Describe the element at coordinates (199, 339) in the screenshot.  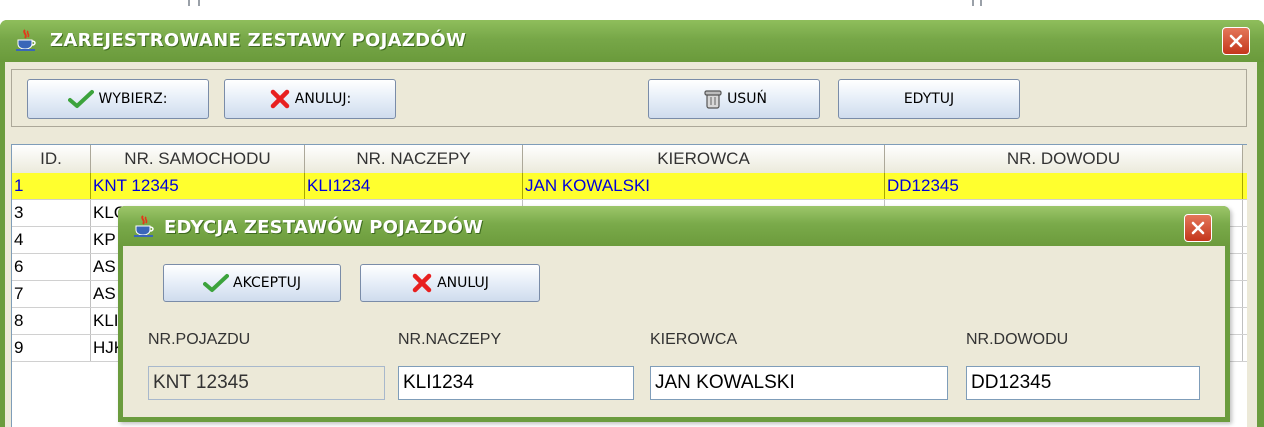
I see `vehicle-number-label: NR.POJAZDU` at that location.